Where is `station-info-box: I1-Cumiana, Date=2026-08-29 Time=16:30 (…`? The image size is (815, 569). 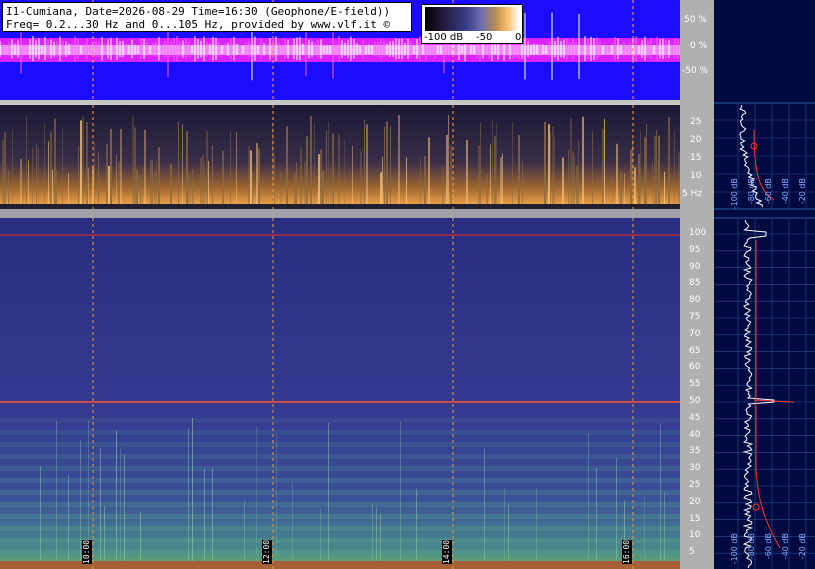 station-info-box: I1-Cumiana, Date=2026-08-29 Time=16:30 (… is located at coordinates (207, 17).